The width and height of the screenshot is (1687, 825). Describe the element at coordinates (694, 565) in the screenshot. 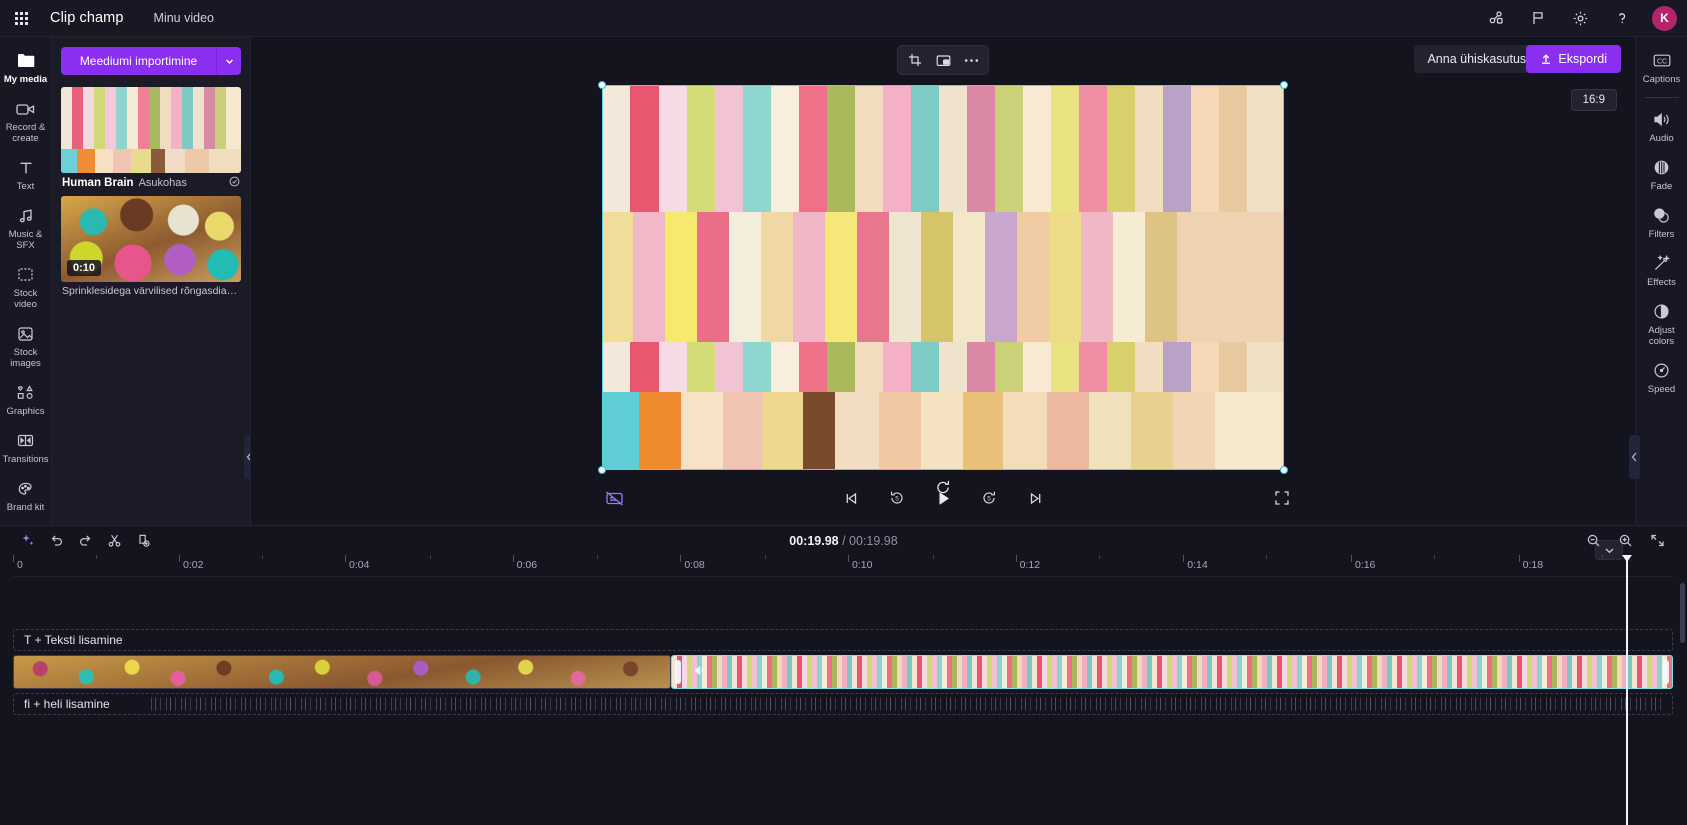

I see `ruler-tick: 0:08` at that location.